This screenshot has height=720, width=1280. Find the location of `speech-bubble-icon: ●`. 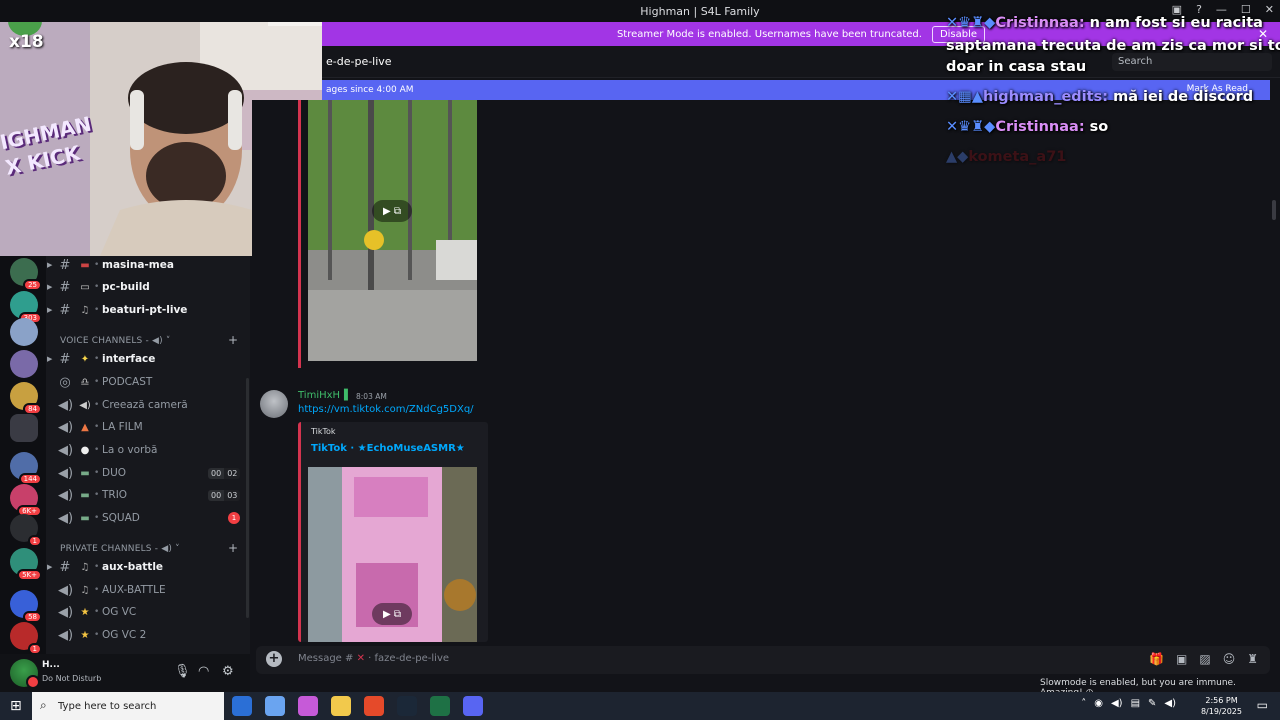

speech-bubble-icon: ● is located at coordinates (85, 450).